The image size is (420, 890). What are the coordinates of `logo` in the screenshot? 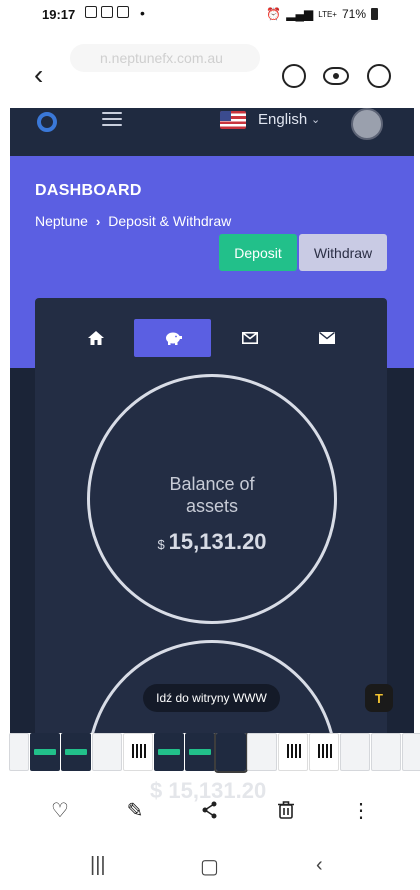 It's located at (47, 122).